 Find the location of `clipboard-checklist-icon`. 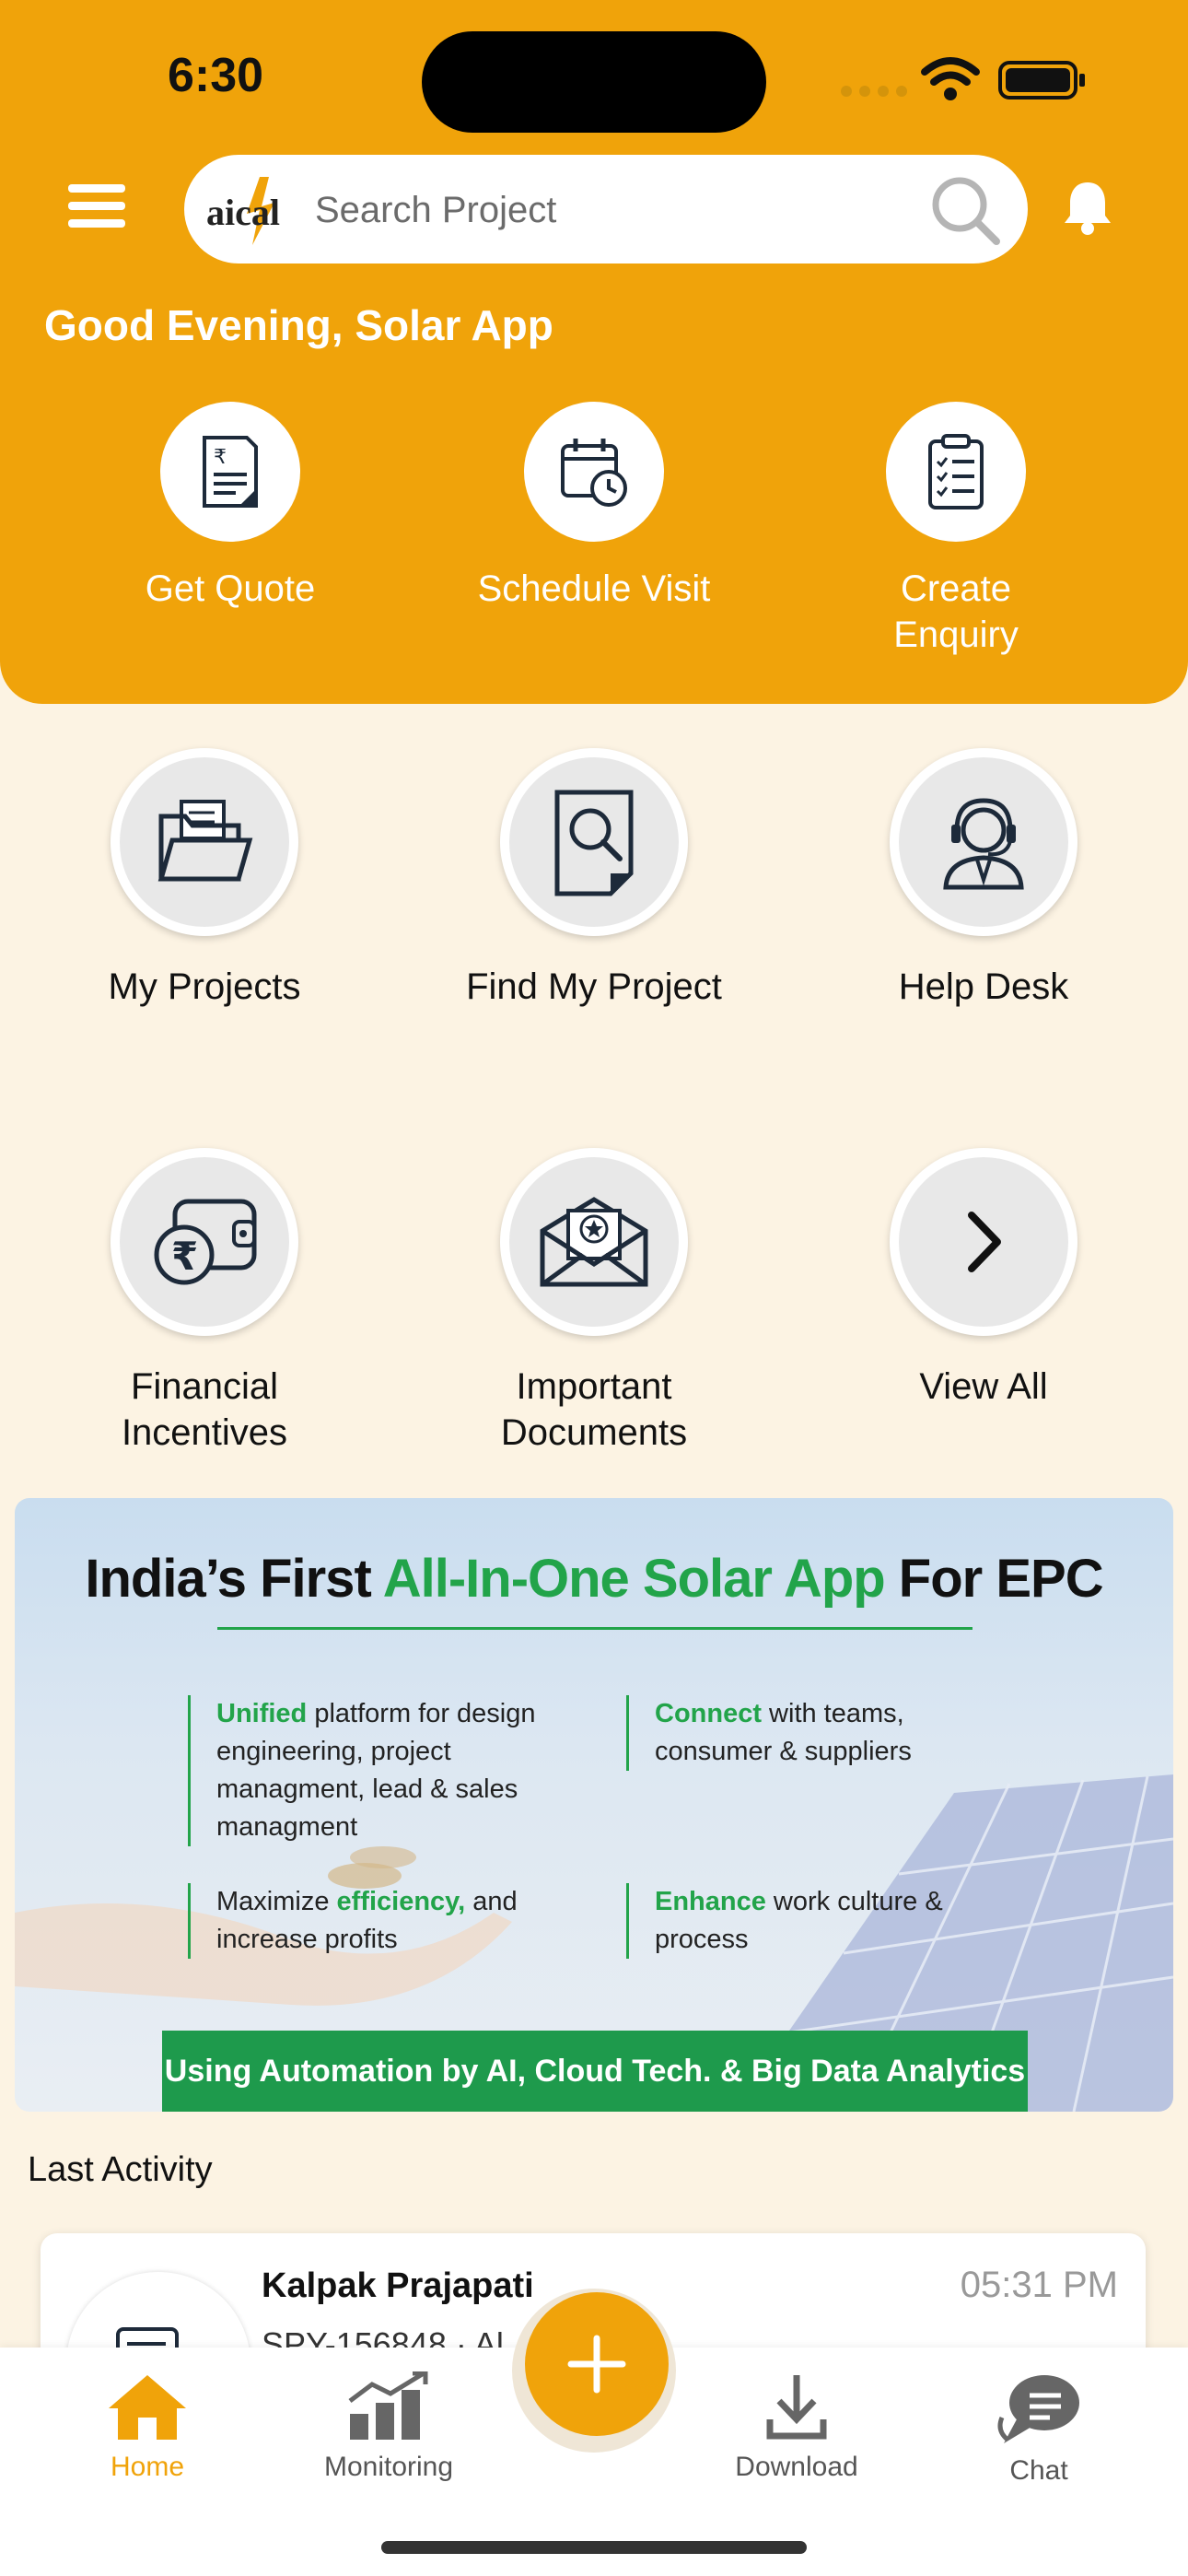

clipboard-checklist-icon is located at coordinates (956, 471).